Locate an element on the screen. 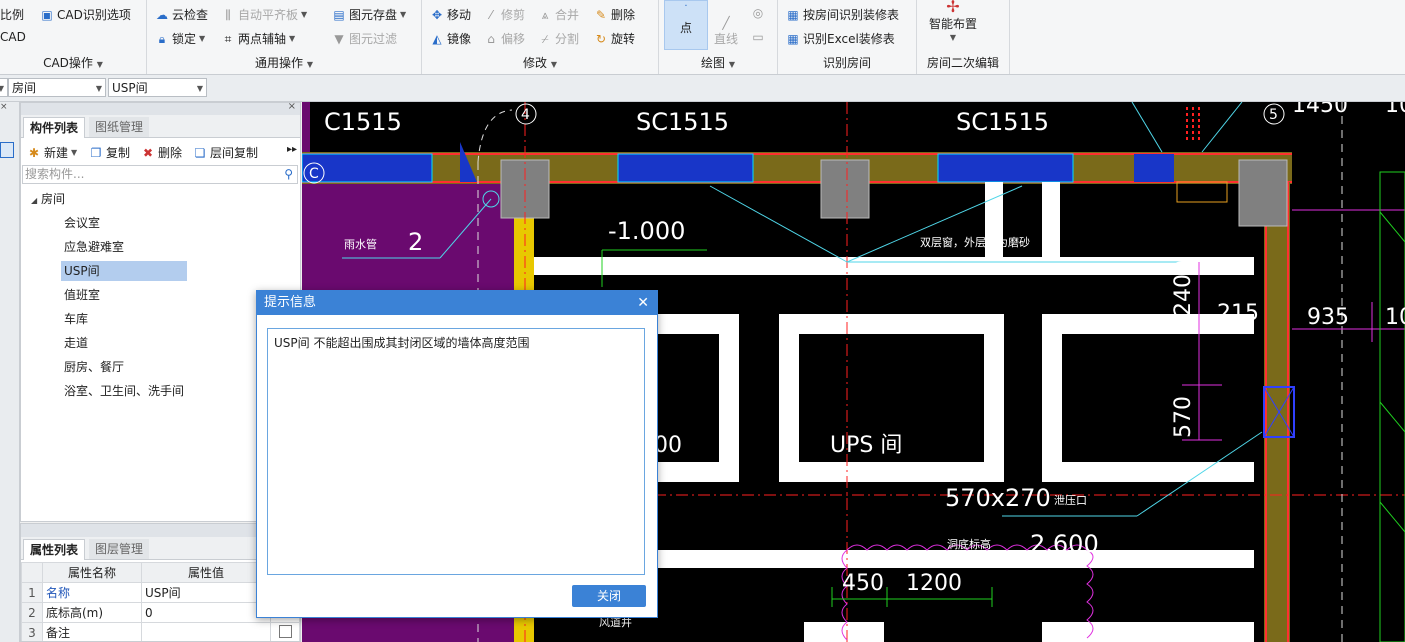  cad-clear-button: CAD is located at coordinates (13, 37).